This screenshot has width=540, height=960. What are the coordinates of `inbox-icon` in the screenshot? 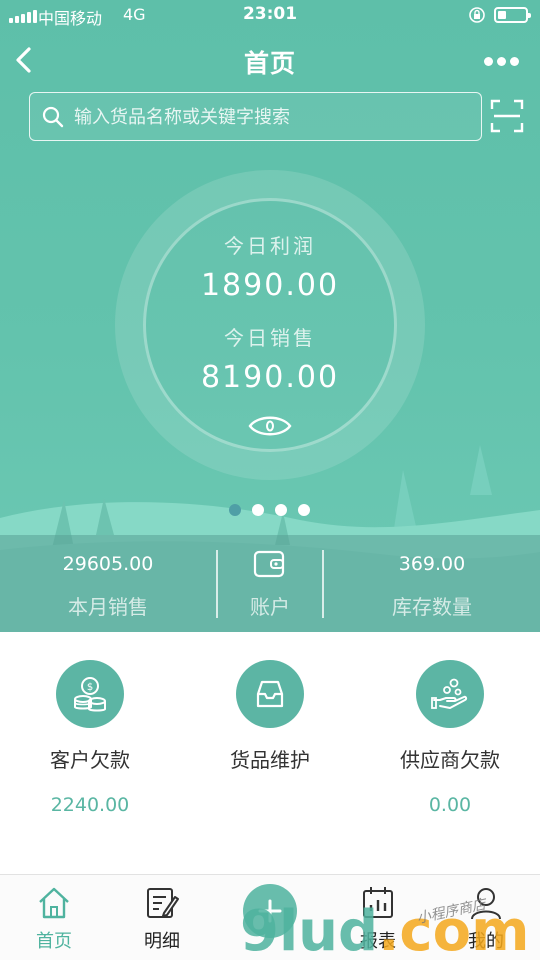 It's located at (270, 694).